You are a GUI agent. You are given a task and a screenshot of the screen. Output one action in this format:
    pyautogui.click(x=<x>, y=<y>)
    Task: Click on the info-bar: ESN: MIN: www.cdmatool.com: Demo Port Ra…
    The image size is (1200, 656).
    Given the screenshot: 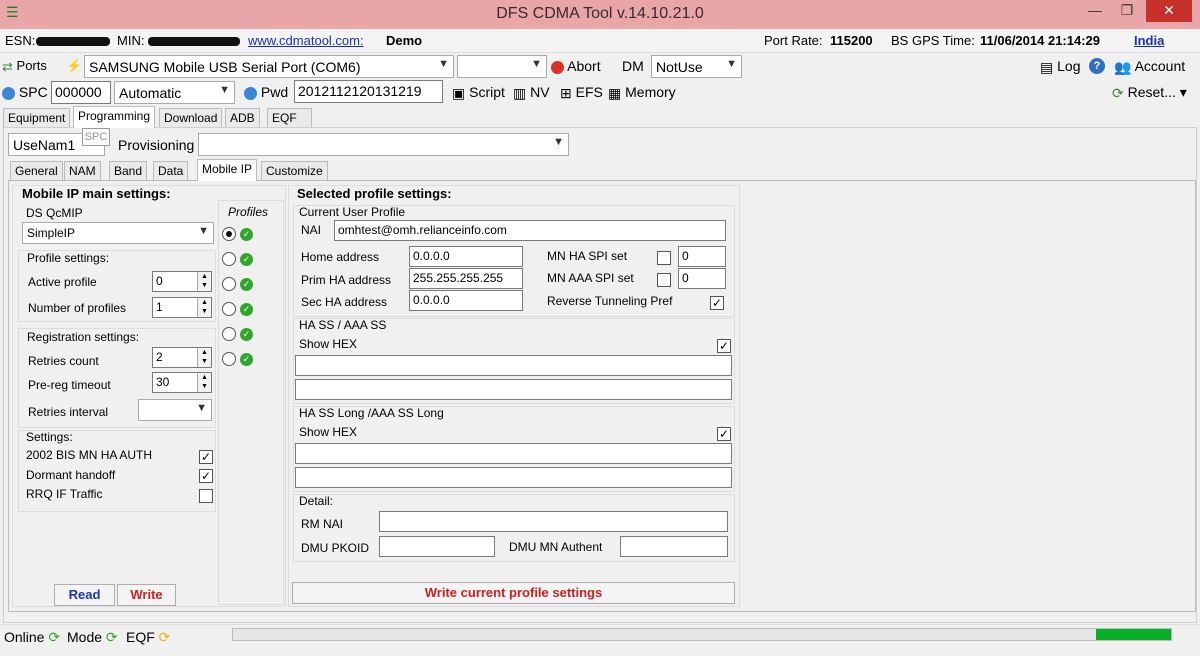 What is the action you would take?
    pyautogui.click(x=600, y=41)
    